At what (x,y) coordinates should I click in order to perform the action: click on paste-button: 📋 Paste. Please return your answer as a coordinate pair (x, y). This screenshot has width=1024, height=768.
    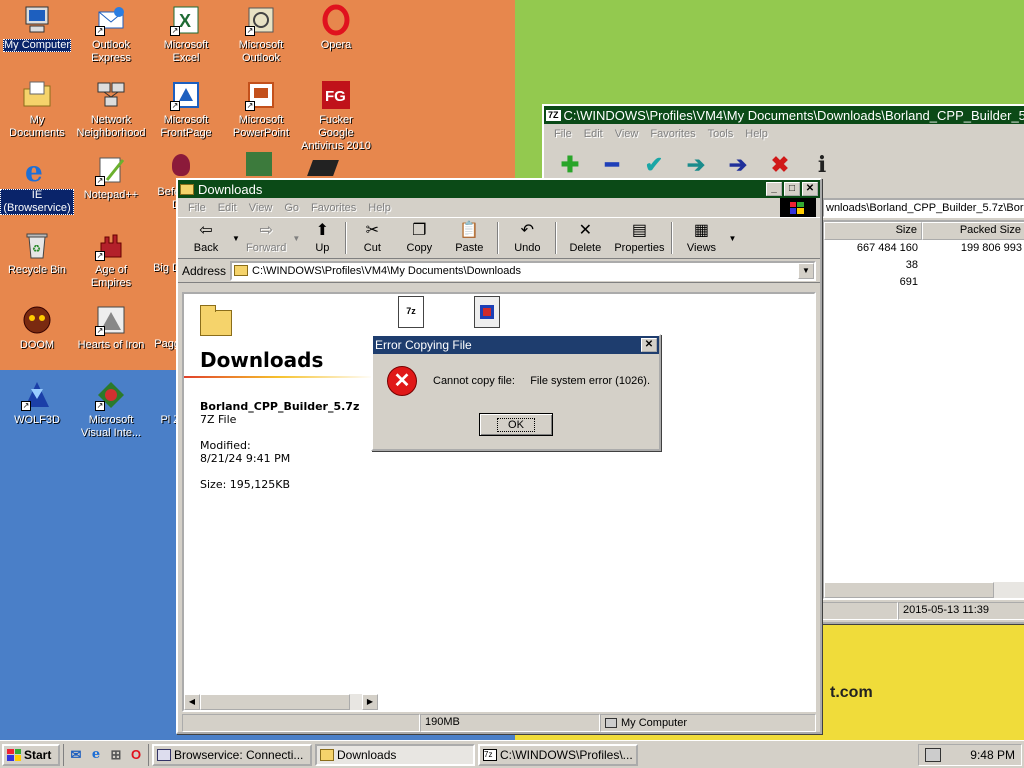
    Looking at the image, I should click on (469, 238).